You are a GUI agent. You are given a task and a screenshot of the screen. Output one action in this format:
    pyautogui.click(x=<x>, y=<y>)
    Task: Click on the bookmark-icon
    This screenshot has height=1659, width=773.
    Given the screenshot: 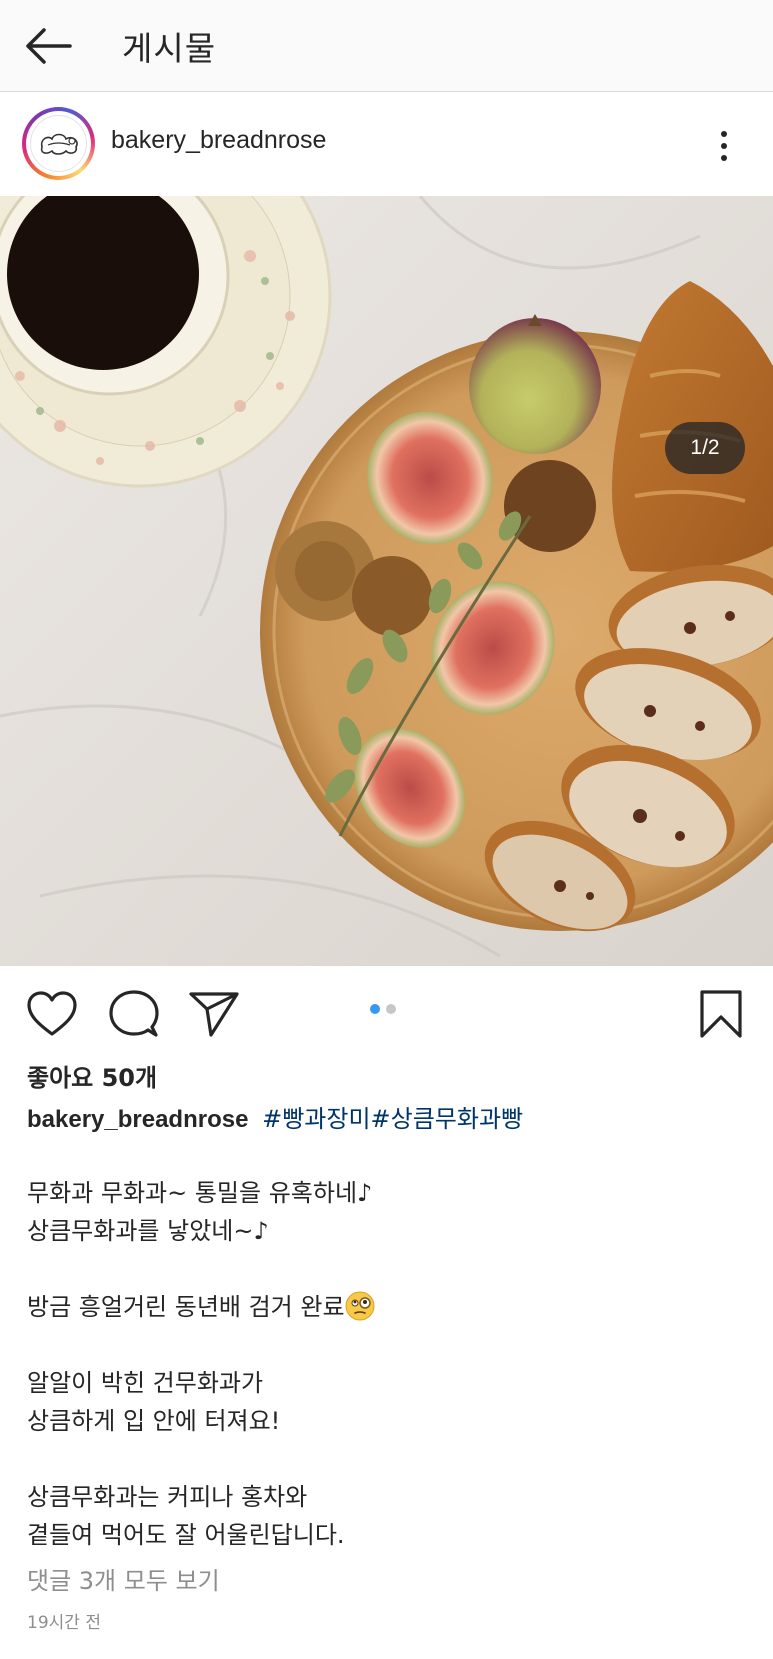 What is the action you would take?
    pyautogui.click(x=721, y=1014)
    